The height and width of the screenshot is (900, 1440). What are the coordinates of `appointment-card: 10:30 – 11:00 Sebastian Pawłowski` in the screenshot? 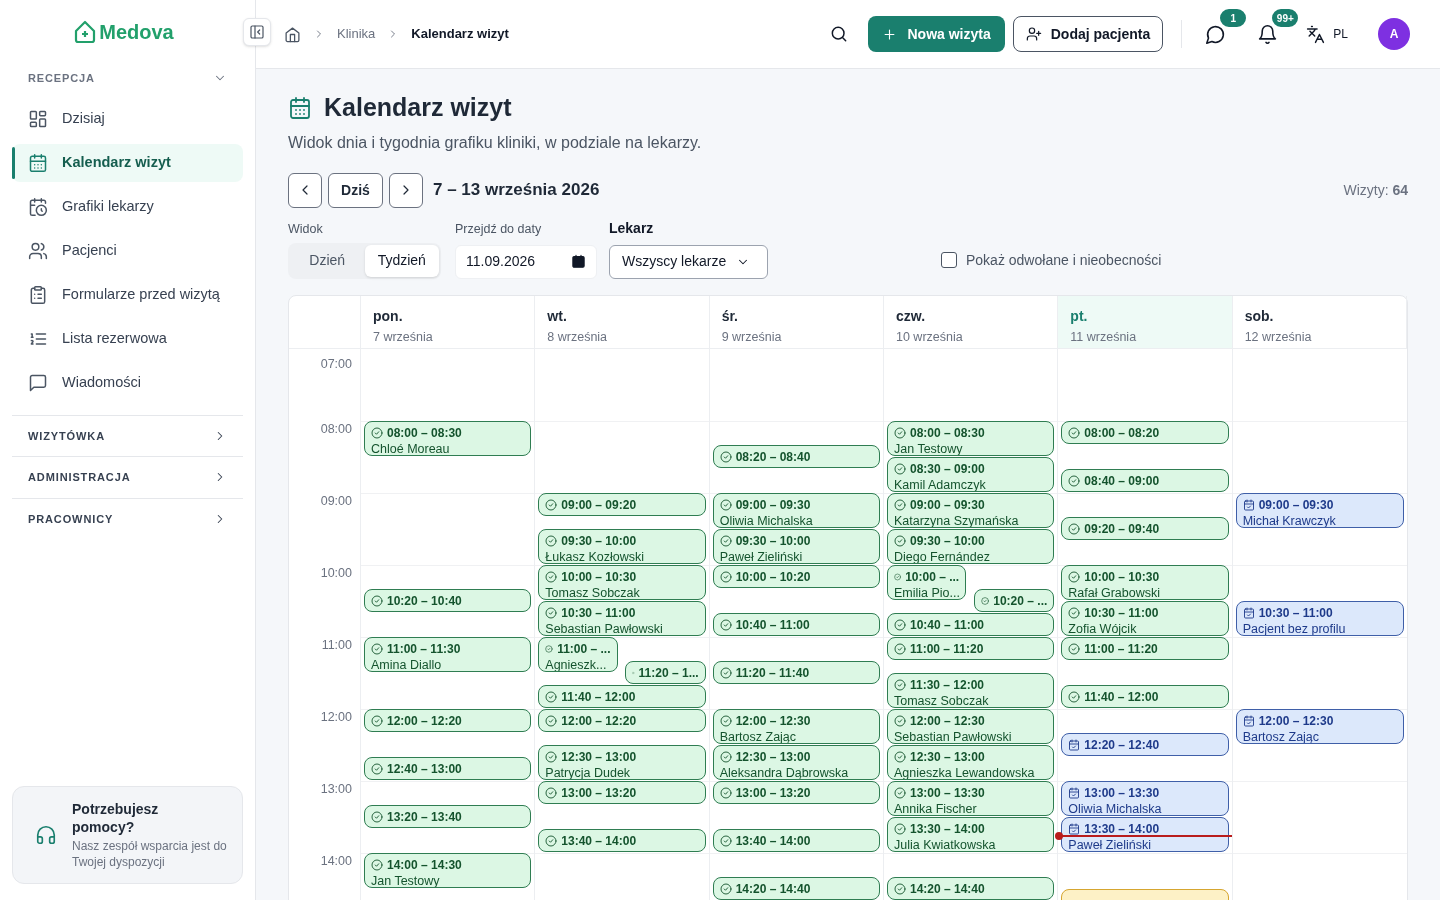 It's located at (622, 618).